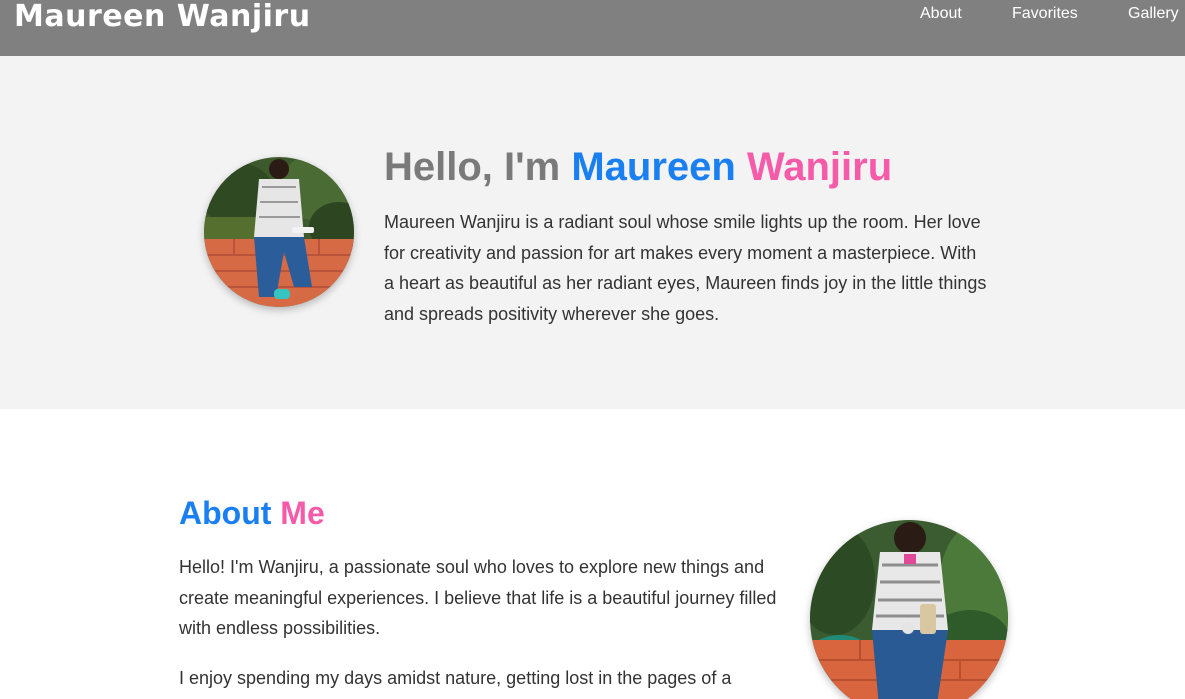 This screenshot has height=699, width=1185. Describe the element at coordinates (225, 513) in the screenshot. I see `about-title-first: About` at that location.